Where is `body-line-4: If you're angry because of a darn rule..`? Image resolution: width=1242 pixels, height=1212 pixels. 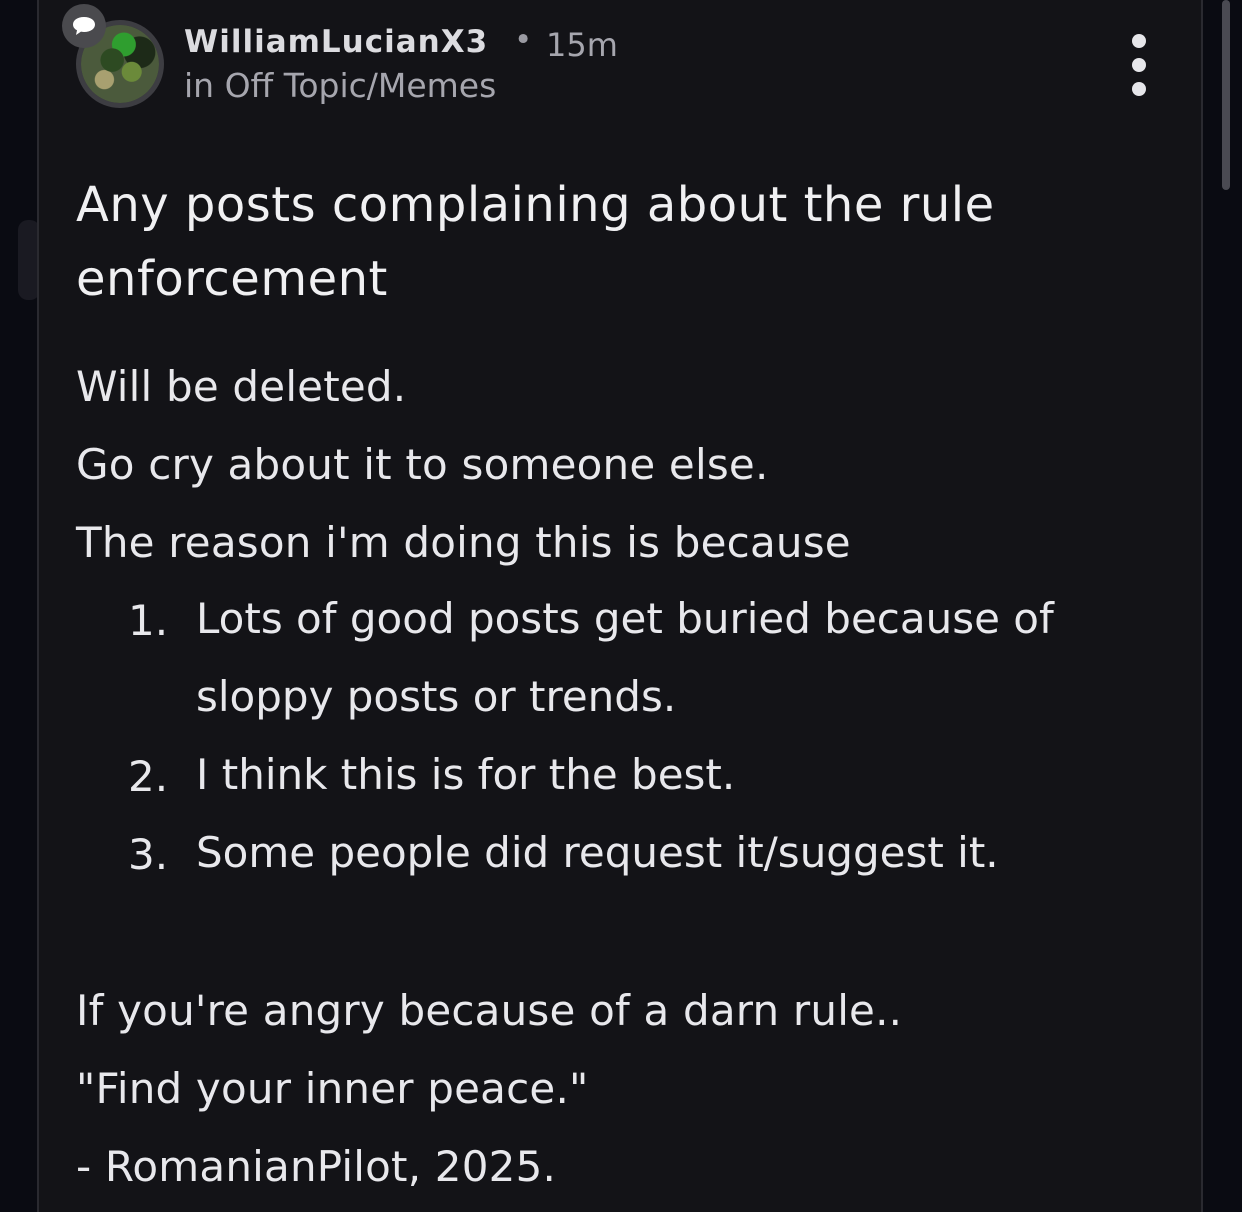
body-line-4: If you're angry because of a darn rule.. is located at coordinates (489, 1010).